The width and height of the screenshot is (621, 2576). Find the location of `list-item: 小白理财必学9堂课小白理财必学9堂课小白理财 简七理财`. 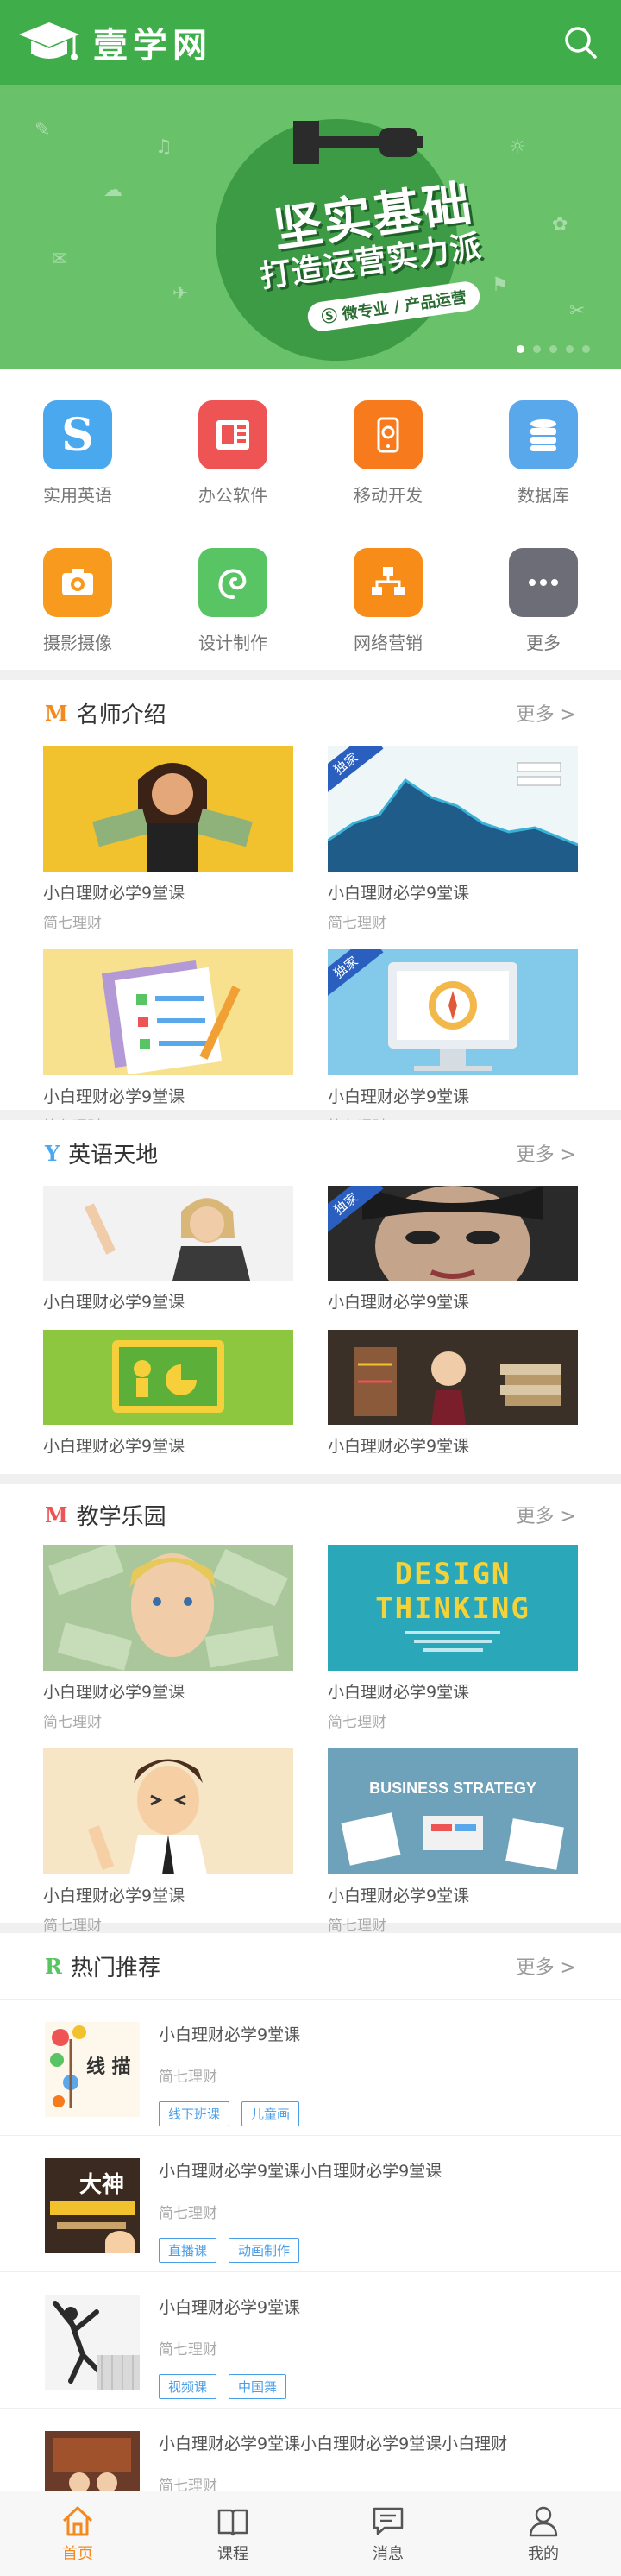

list-item: 小白理财必学9堂课小白理财必学9堂课小白理财 简七理财 is located at coordinates (310, 2449).